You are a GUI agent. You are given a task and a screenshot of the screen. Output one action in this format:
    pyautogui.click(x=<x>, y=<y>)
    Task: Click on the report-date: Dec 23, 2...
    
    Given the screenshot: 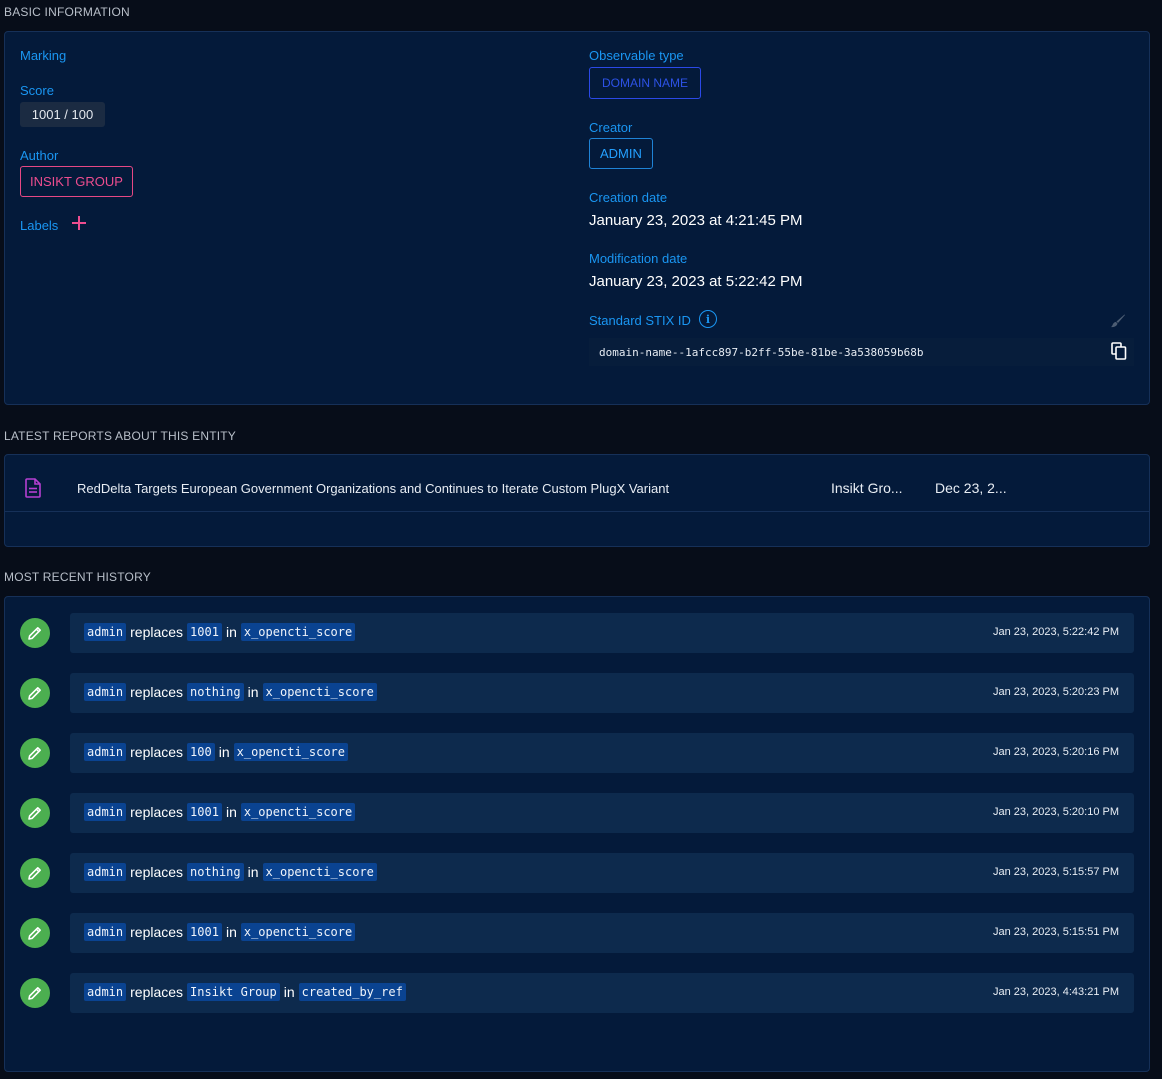 What is the action you would take?
    pyautogui.click(x=971, y=488)
    